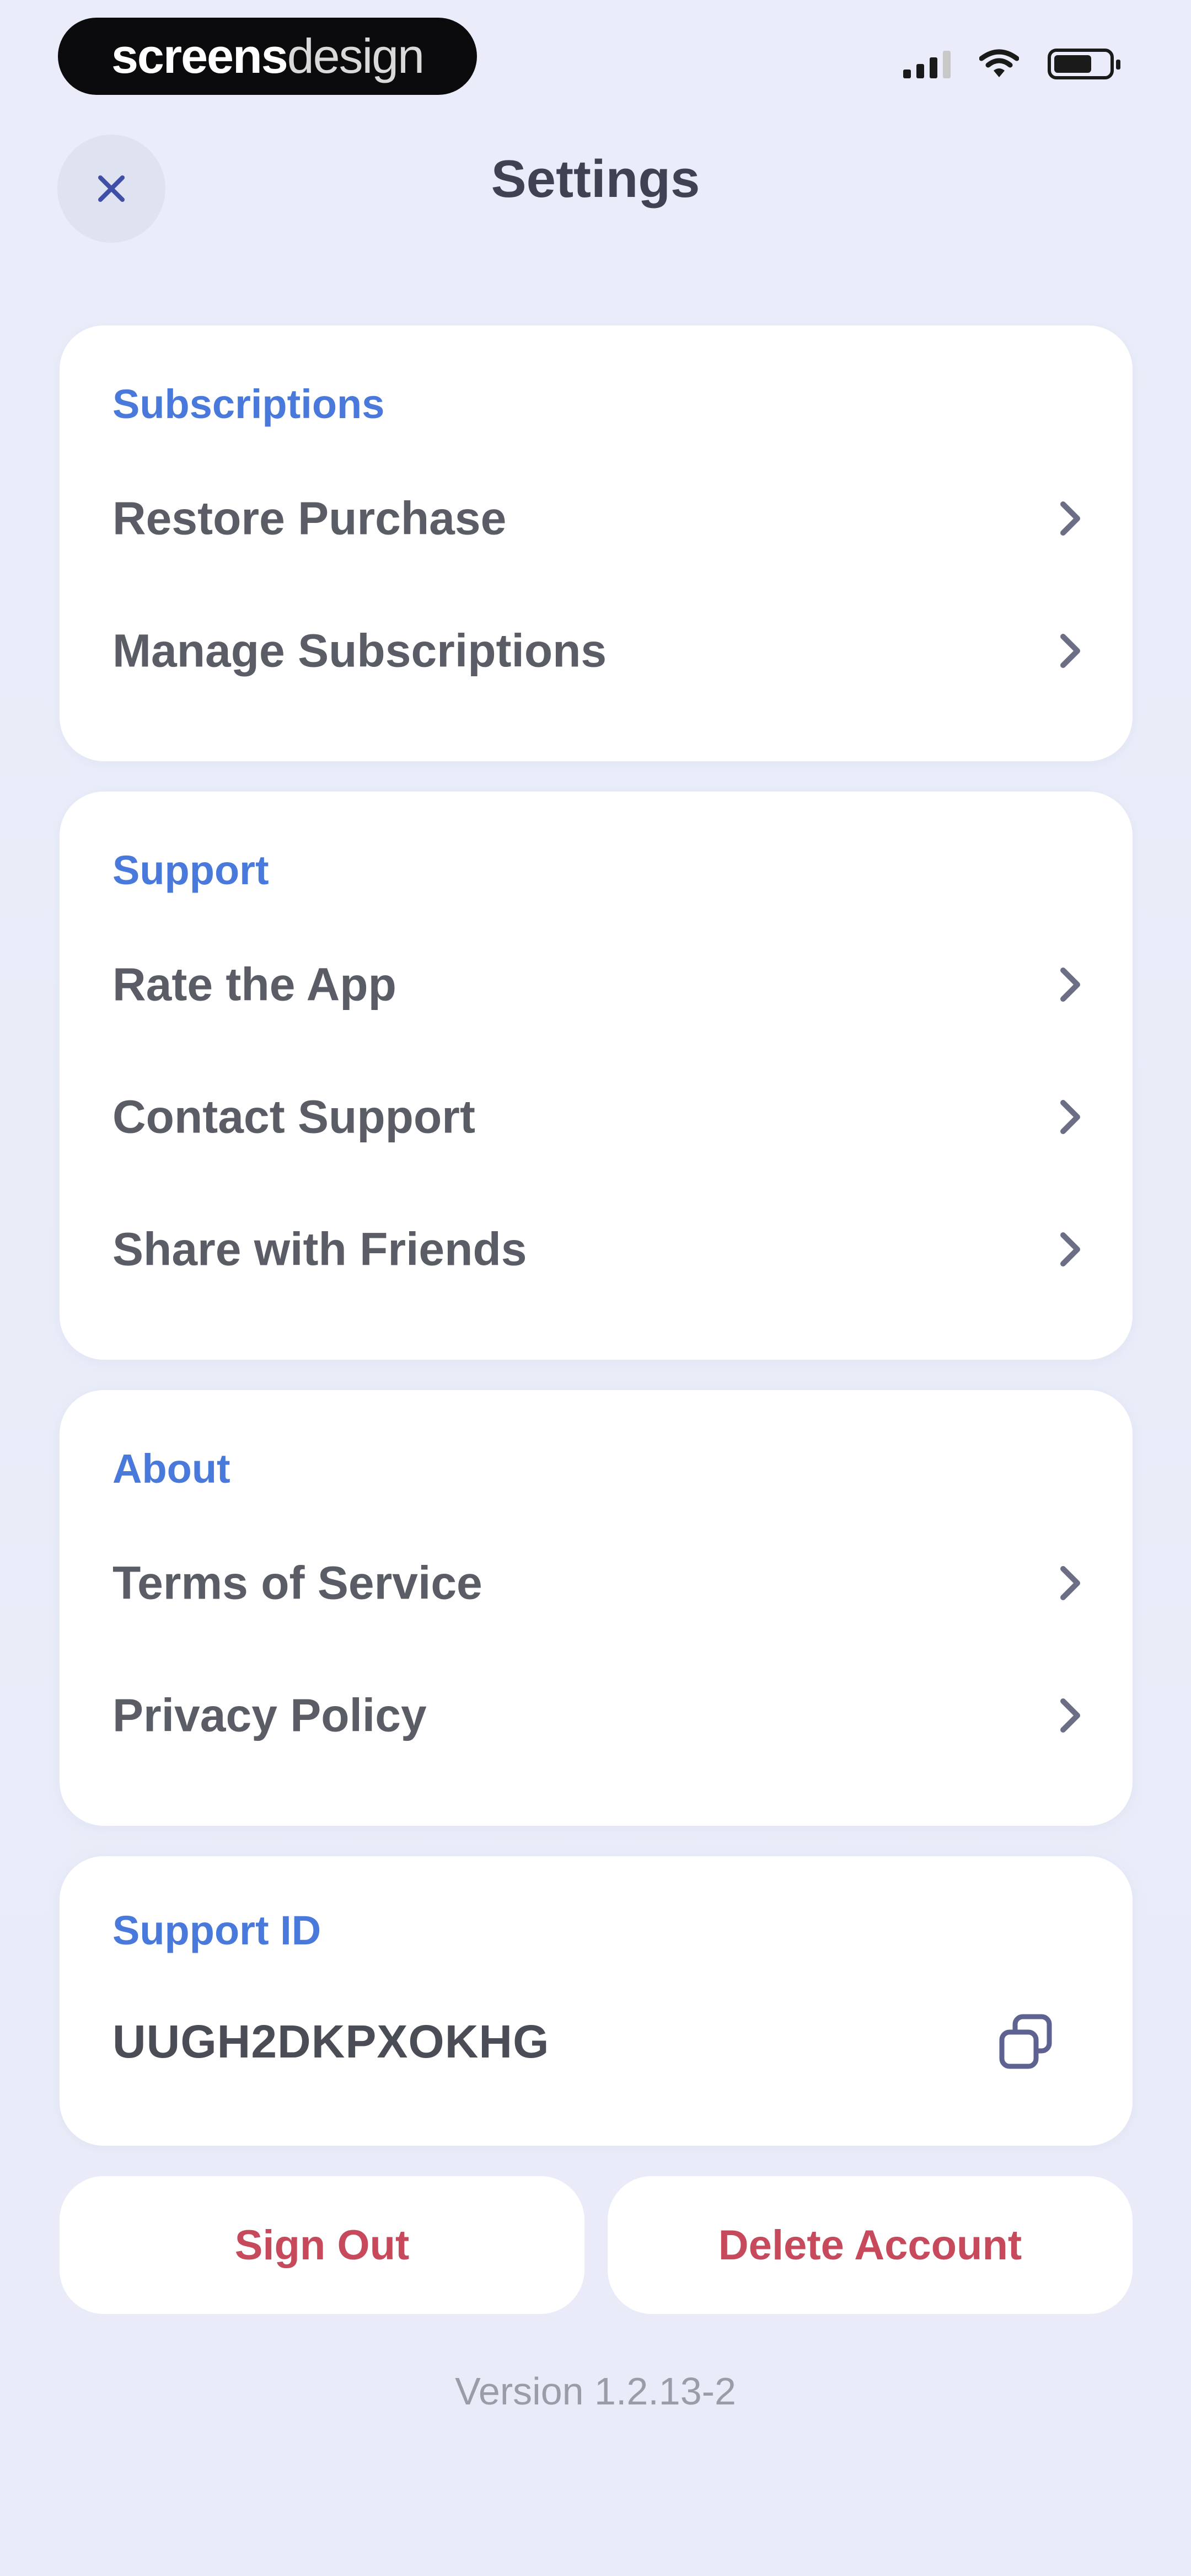 The width and height of the screenshot is (1191, 2576). What do you see at coordinates (595, 2391) in the screenshot?
I see `version-label: Version 1.2.13-2` at bounding box center [595, 2391].